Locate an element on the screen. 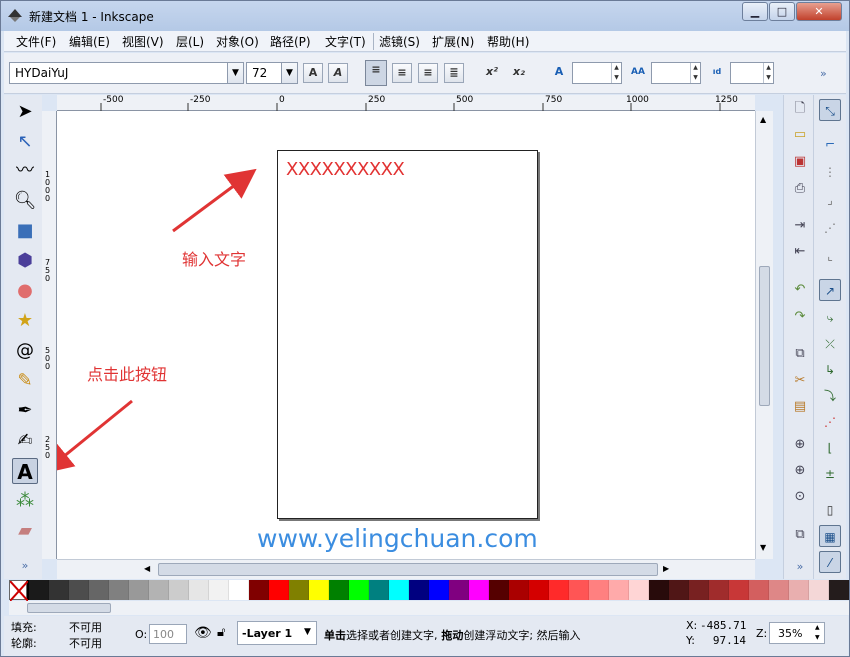  stroke-value: 不可用 is located at coordinates (85, 643).